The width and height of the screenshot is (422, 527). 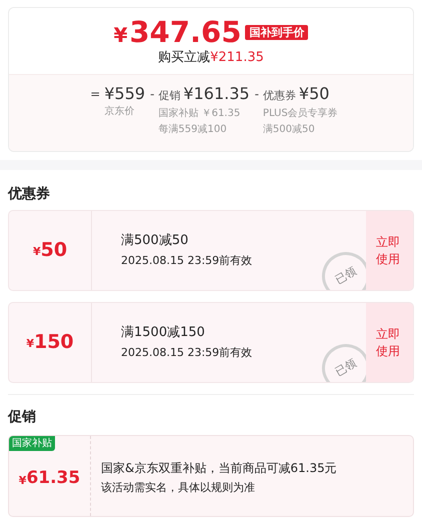 I want to click on coupon-amount: ¥50, so click(x=50, y=250).